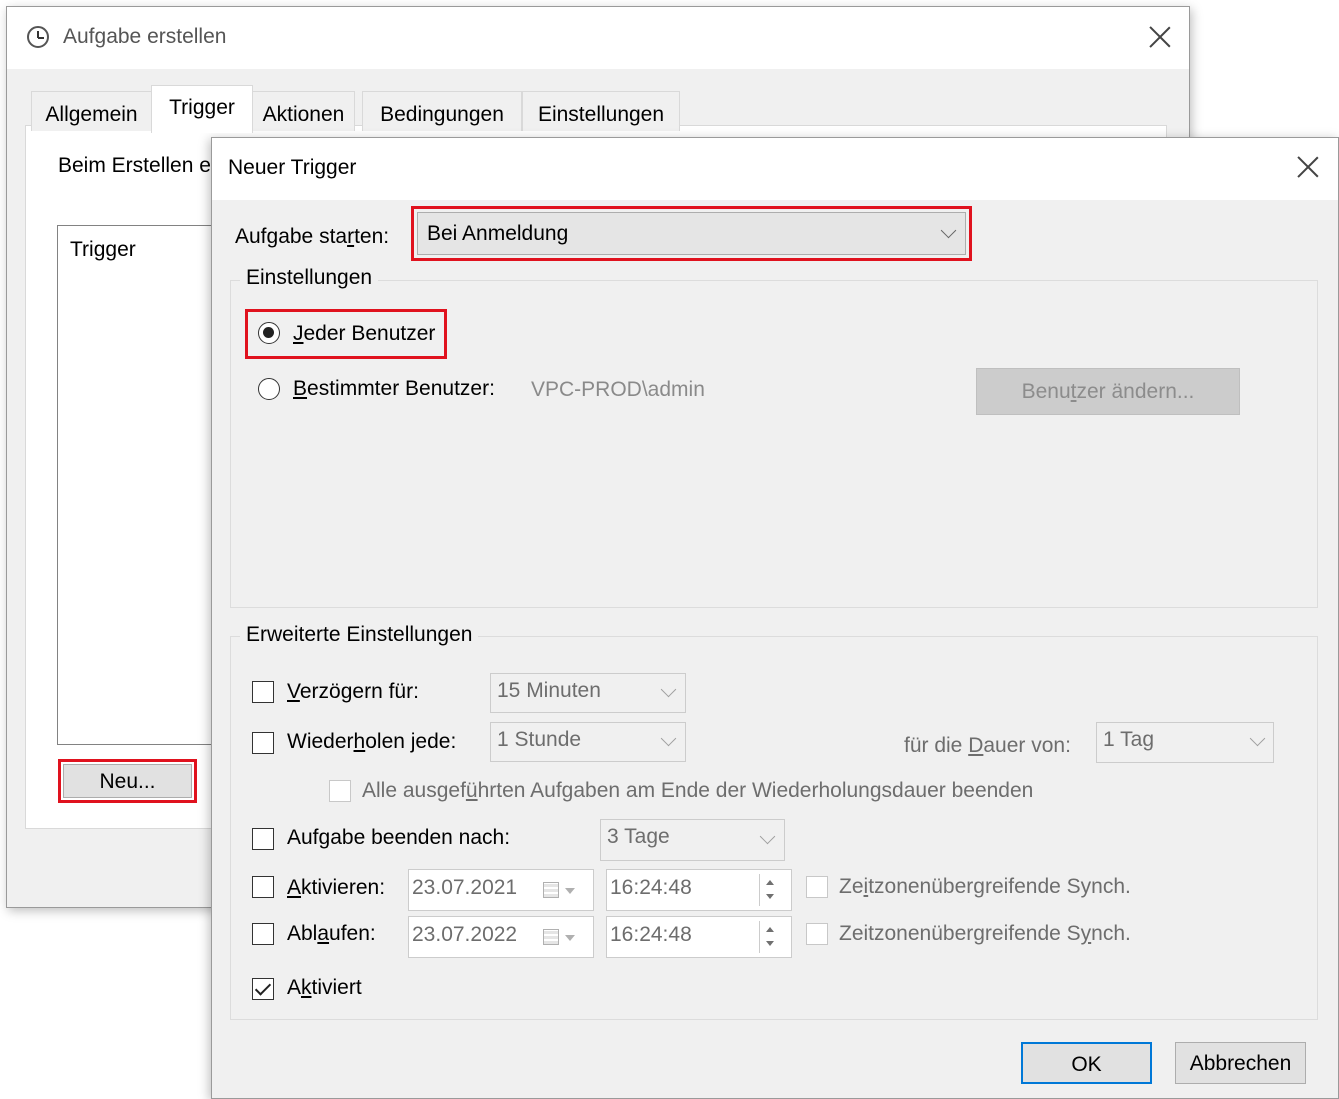 The height and width of the screenshot is (1099, 1339). What do you see at coordinates (498, 233) in the screenshot?
I see `start-task-value: Bei Anmeldung` at bounding box center [498, 233].